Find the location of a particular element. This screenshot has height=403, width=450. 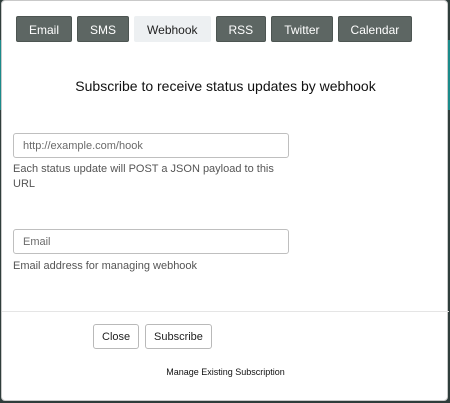

email-field is located at coordinates (151, 241).